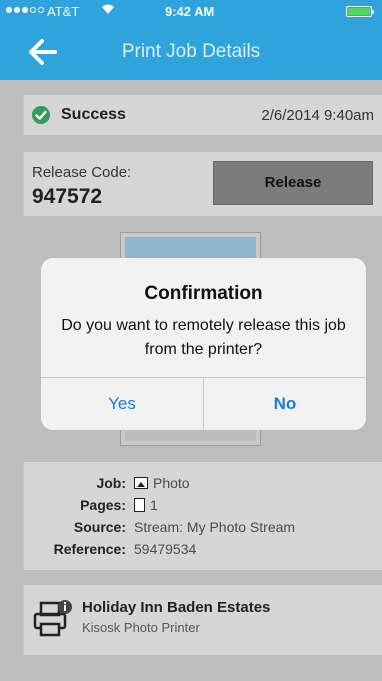 The height and width of the screenshot is (681, 382). What do you see at coordinates (176, 607) in the screenshot?
I see `printer-name: Holiday Inn Baden Estates` at bounding box center [176, 607].